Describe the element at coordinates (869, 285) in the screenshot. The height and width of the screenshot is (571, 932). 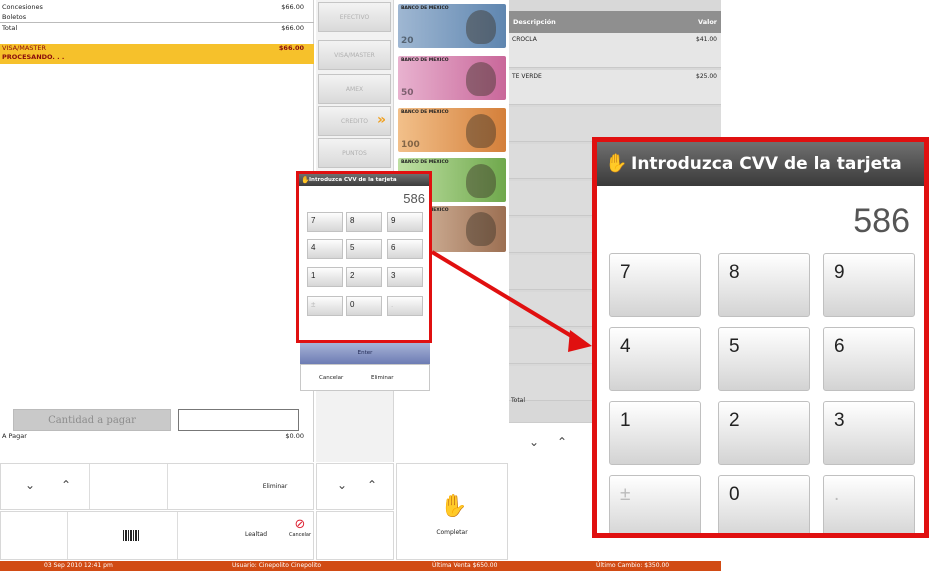
I see `zoom-key-9: 9` at that location.